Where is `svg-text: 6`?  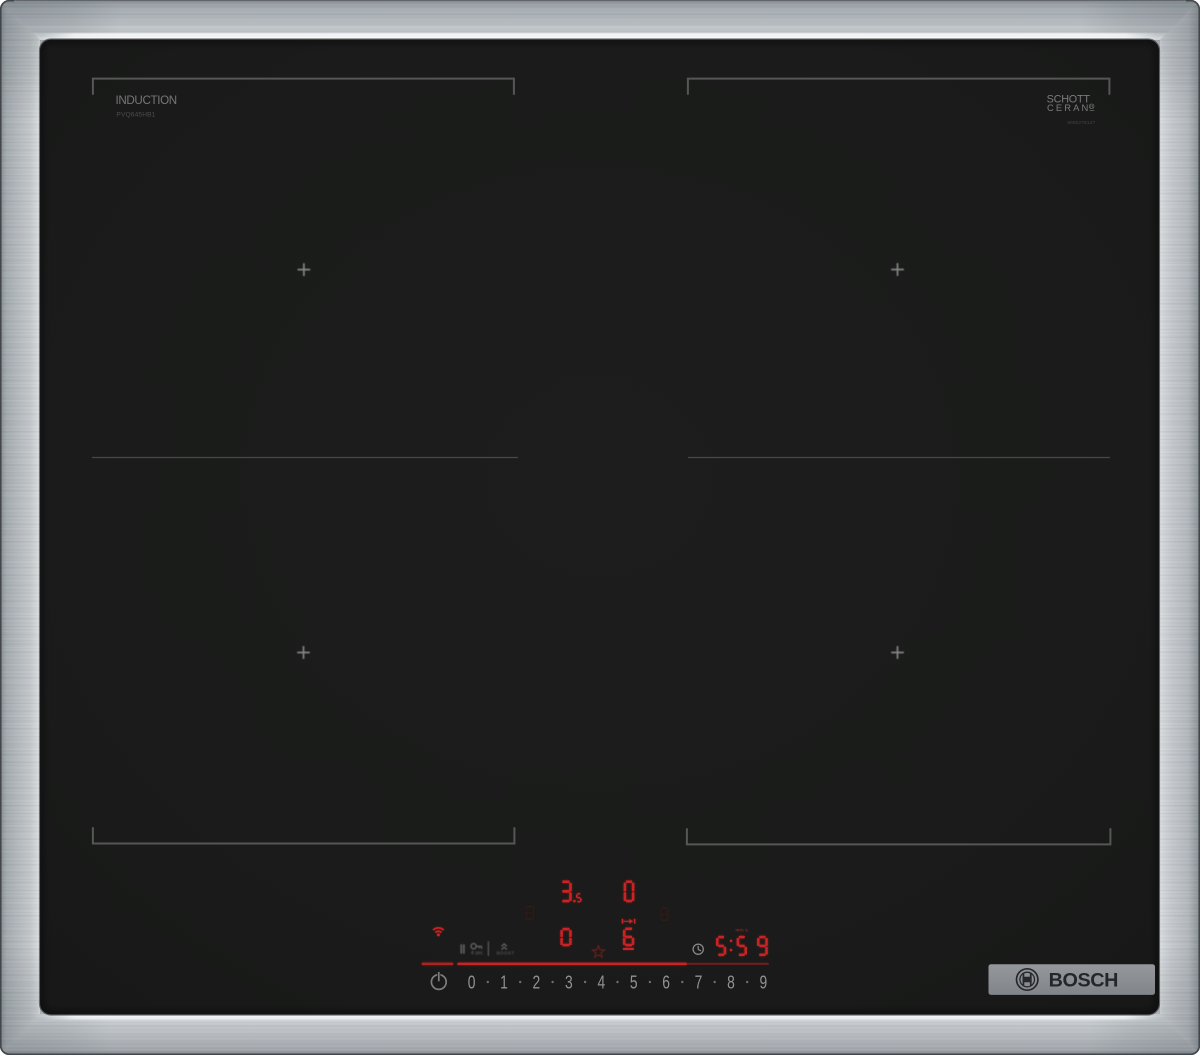
svg-text: 6 is located at coordinates (666, 983).